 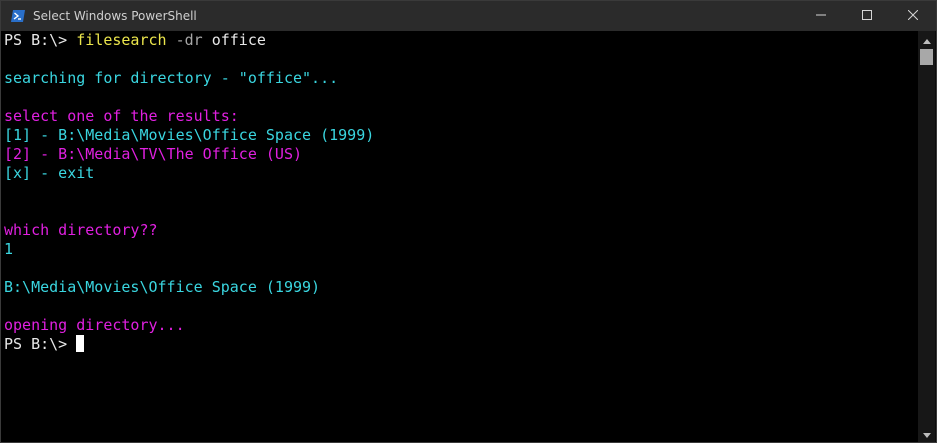 What do you see at coordinates (40, 40) in the screenshot?
I see `prompt: PS B:\>` at bounding box center [40, 40].